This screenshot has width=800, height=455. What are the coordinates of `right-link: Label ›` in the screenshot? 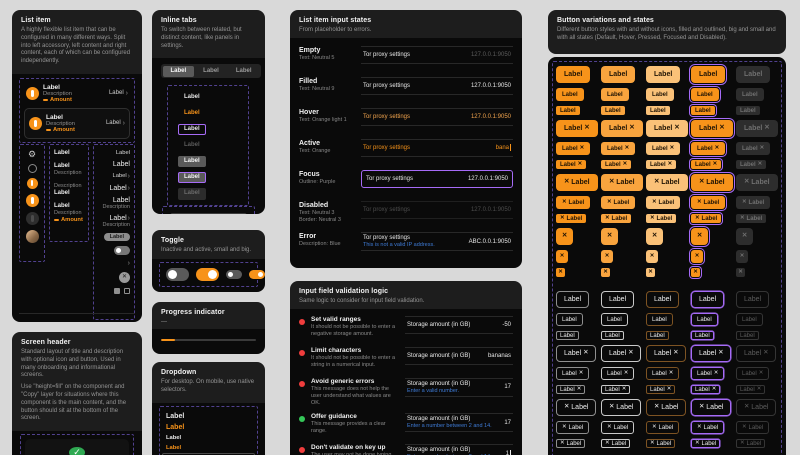 It's located at (116, 218).